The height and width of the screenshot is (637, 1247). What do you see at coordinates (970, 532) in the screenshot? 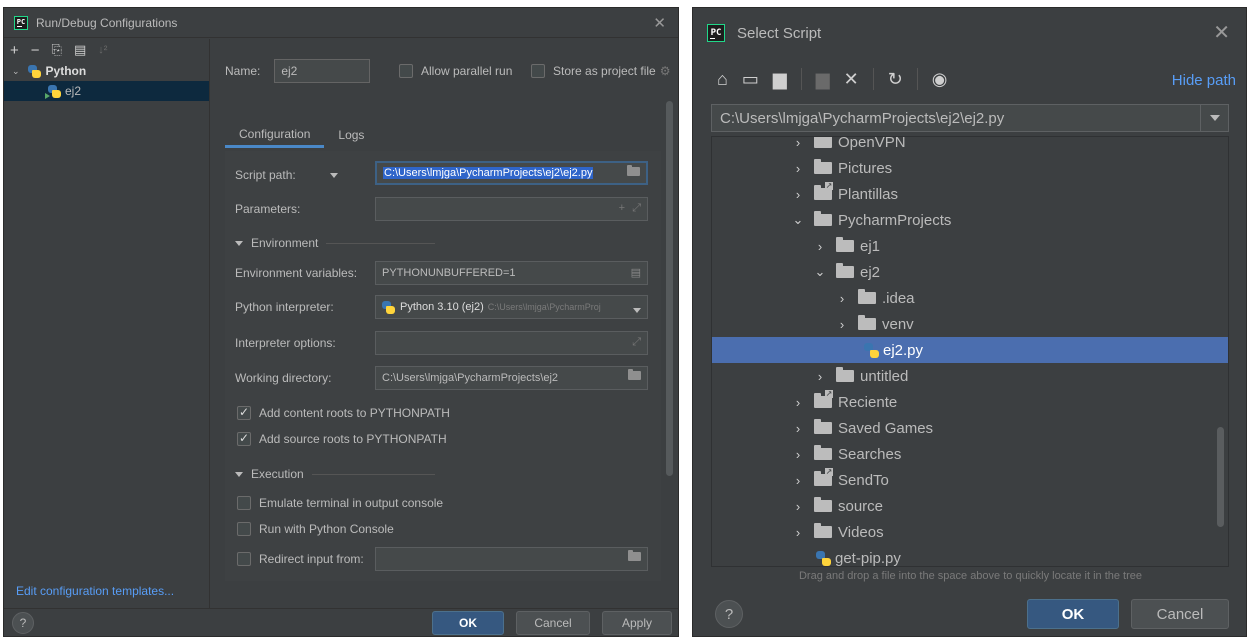
I see `tree-item-videos: › Videos` at bounding box center [970, 532].